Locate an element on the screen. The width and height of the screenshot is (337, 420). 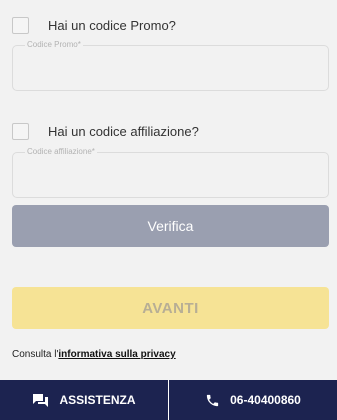
promo-code-input is located at coordinates (170, 68).